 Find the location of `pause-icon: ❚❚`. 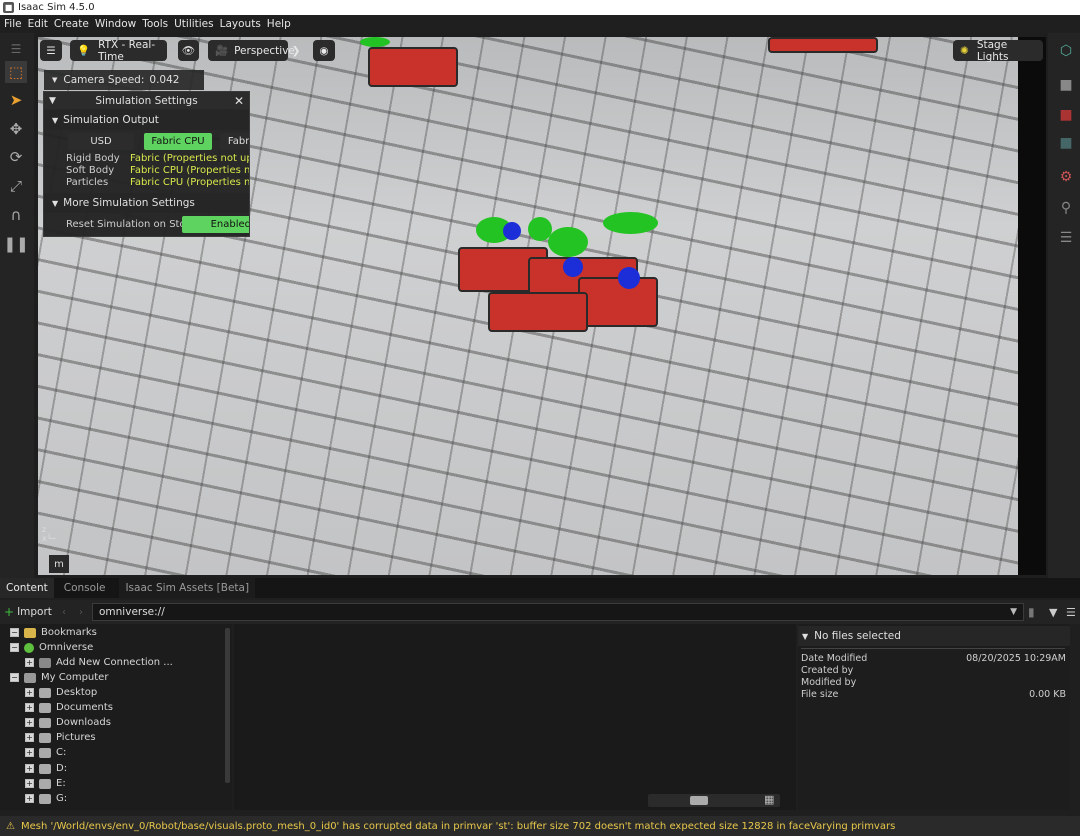

pause-icon: ❚❚ is located at coordinates (15, 244).